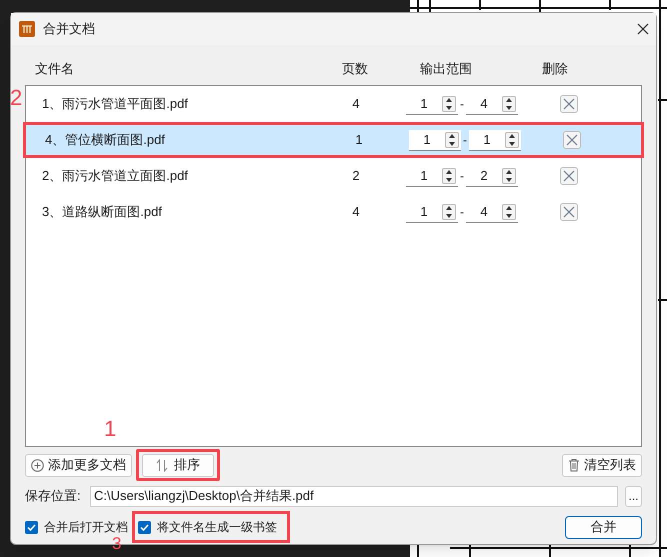  I want to click on file-row: 4、管位横断面图.pdf 1 1 - 1, so click(333, 140).